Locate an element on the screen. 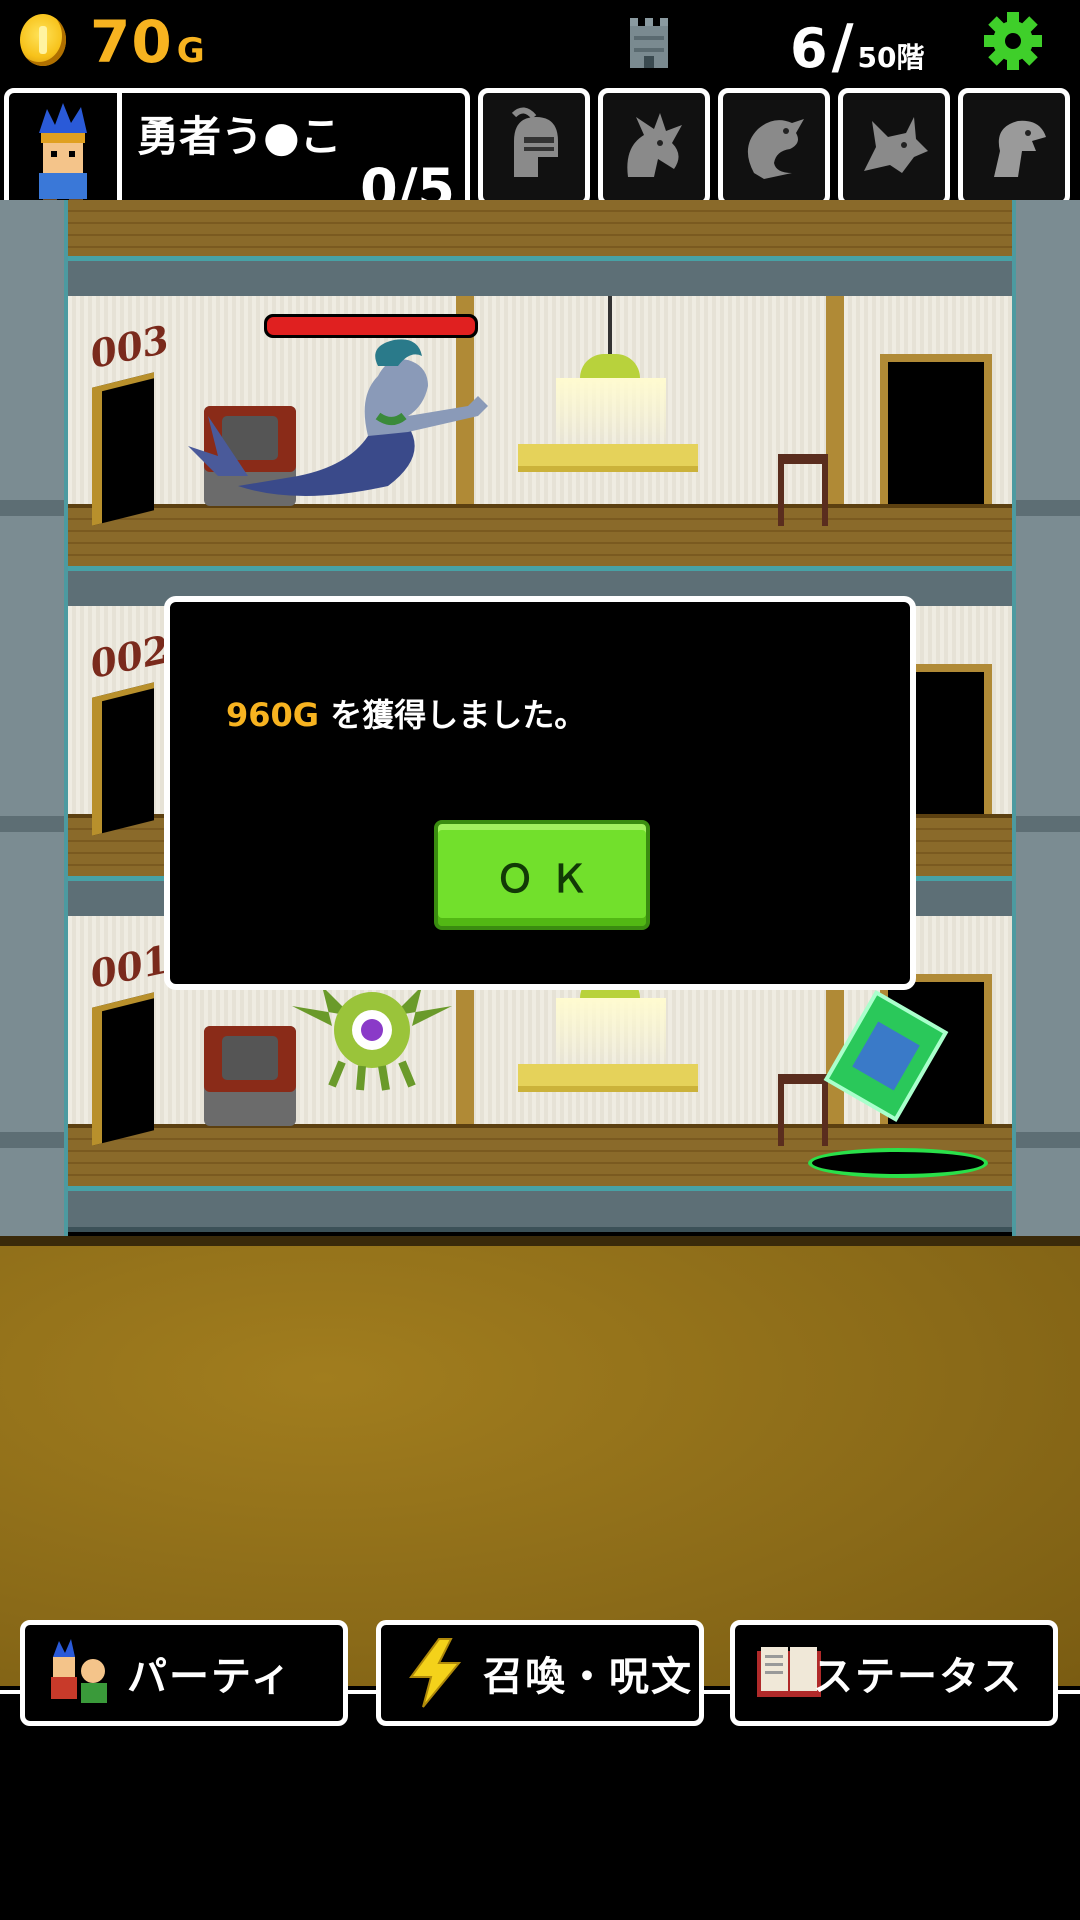  floor-ledge is located at coordinates (540, 1209).